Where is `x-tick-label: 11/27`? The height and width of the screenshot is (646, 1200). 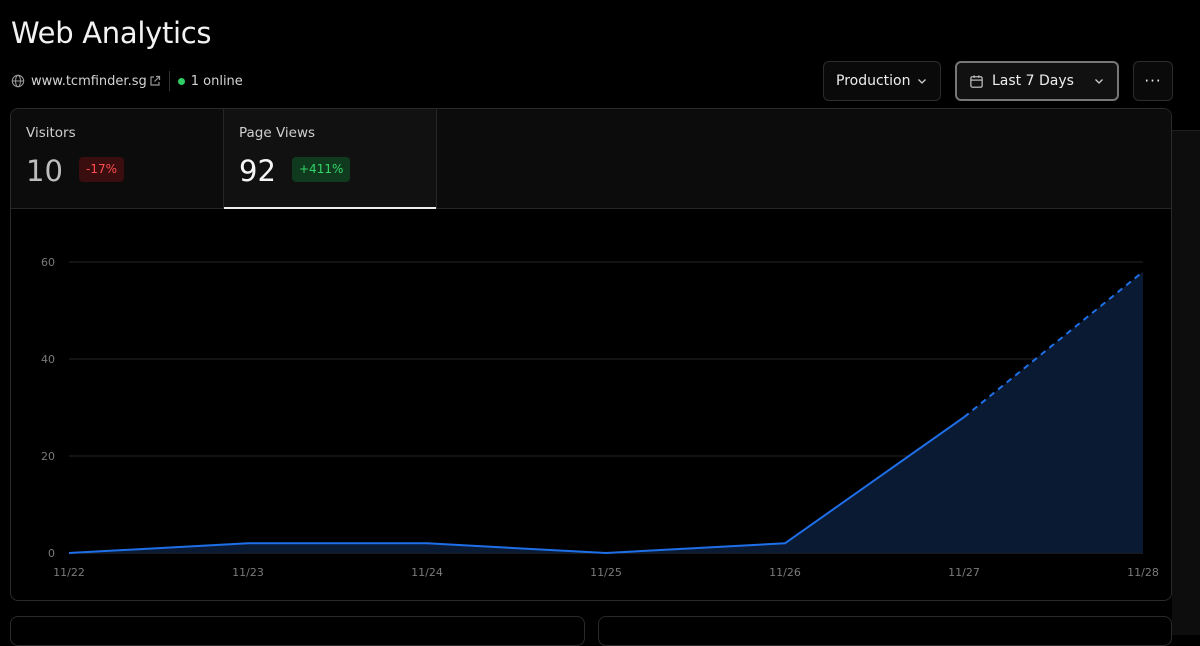
x-tick-label: 11/27 is located at coordinates (964, 572).